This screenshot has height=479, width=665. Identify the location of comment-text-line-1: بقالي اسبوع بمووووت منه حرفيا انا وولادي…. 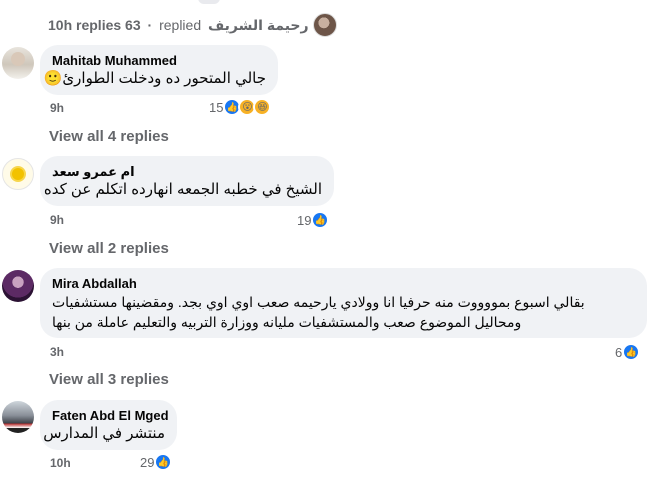
(318, 302).